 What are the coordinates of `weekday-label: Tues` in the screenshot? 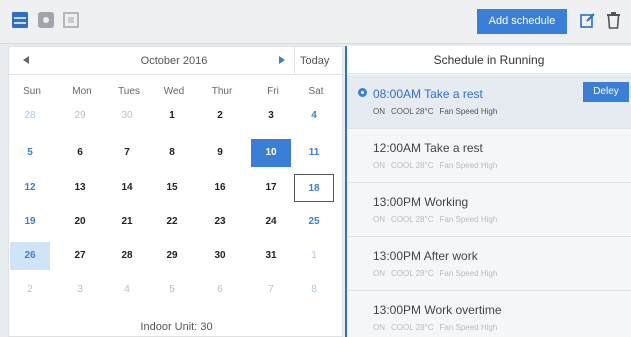 It's located at (129, 91).